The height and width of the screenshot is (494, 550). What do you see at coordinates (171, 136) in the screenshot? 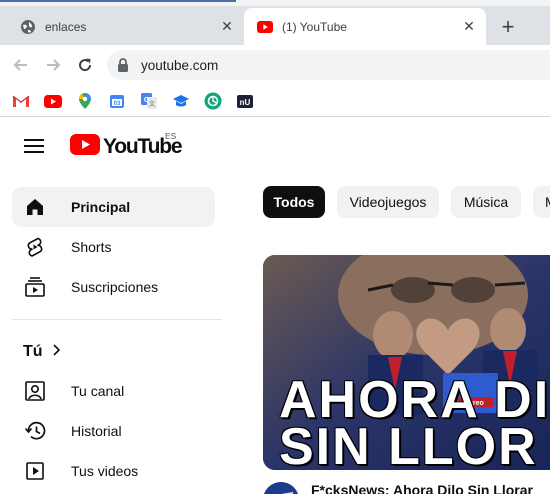
I see `region-code: ES` at bounding box center [171, 136].